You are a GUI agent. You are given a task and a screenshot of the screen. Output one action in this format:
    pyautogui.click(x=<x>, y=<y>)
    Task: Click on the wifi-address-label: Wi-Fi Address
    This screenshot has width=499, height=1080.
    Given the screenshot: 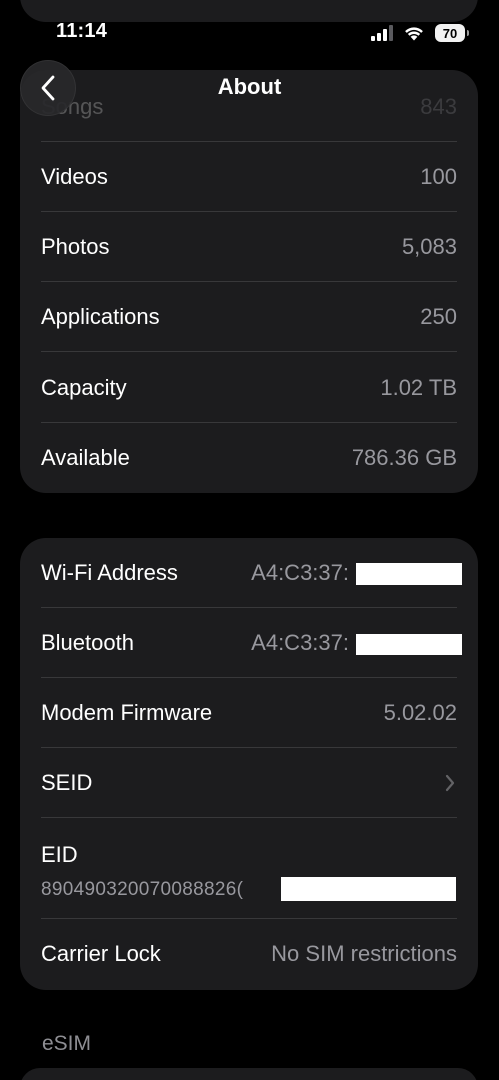 What is the action you would take?
    pyautogui.click(x=109, y=572)
    